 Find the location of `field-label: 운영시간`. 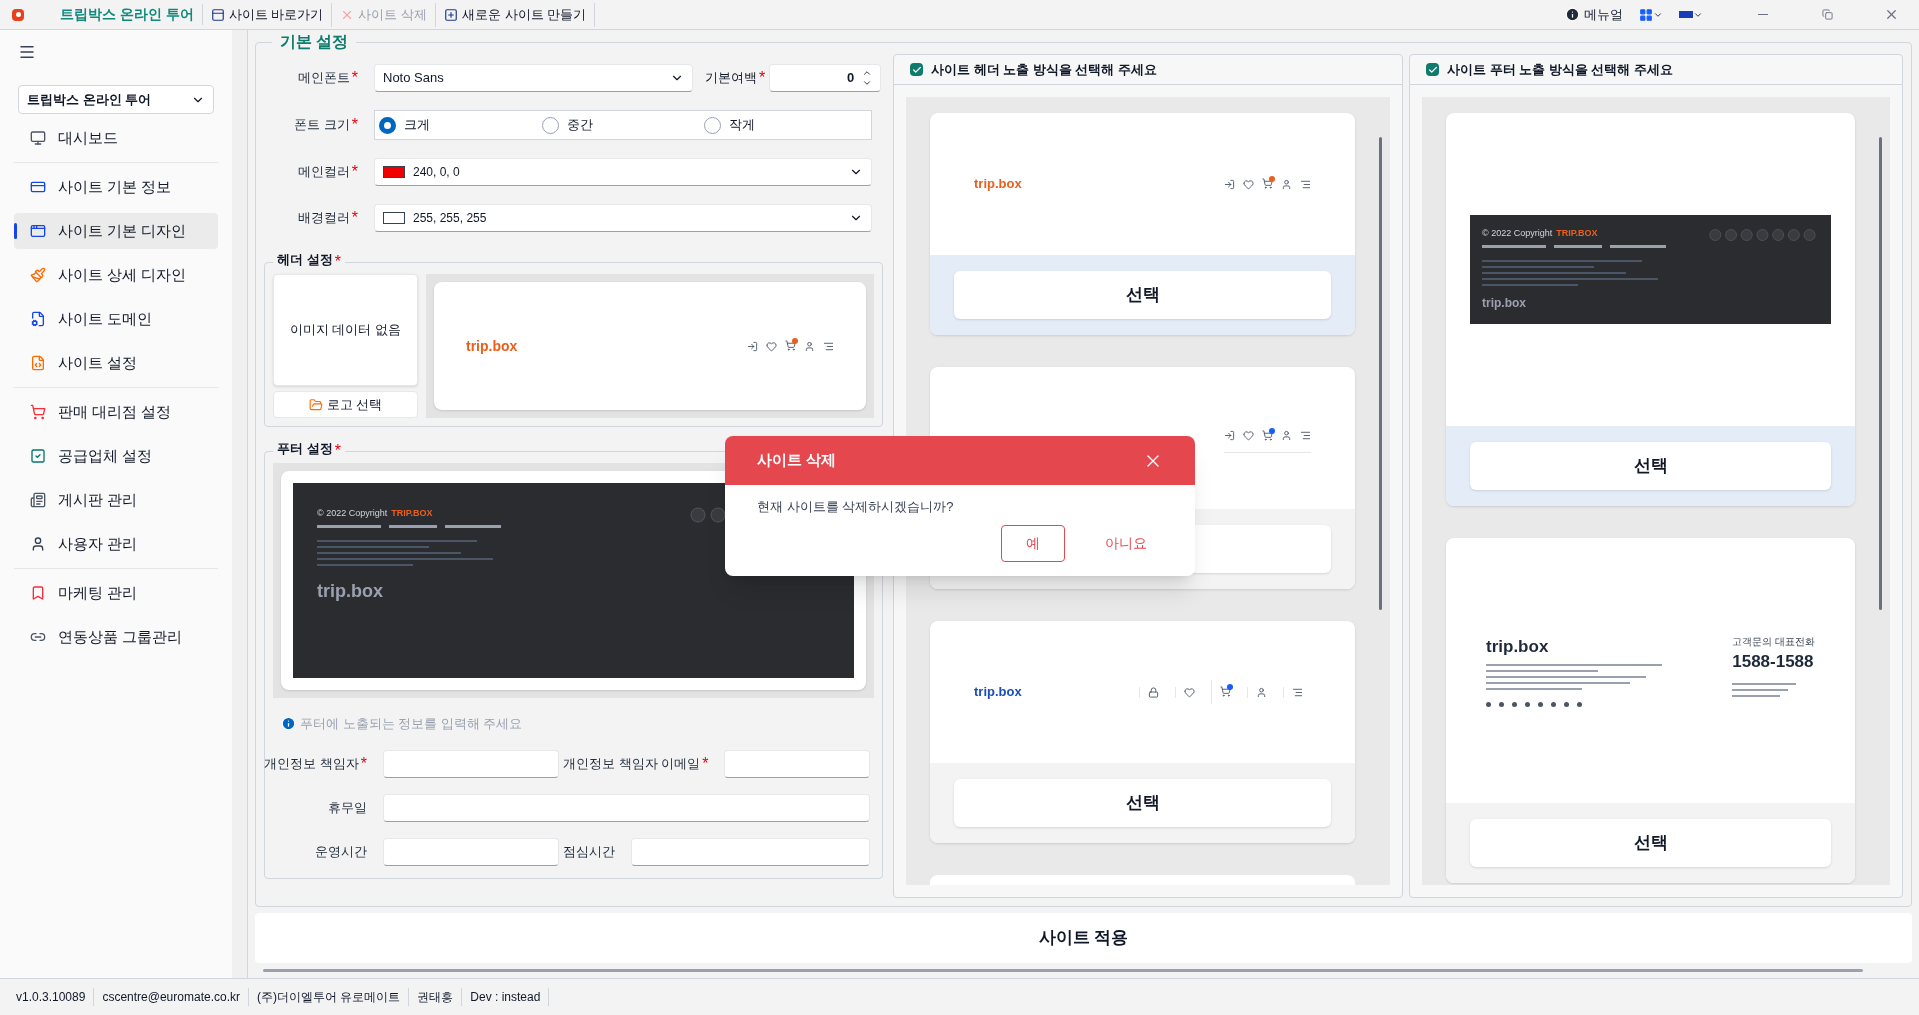

field-label: 운영시간 is located at coordinates (341, 851).